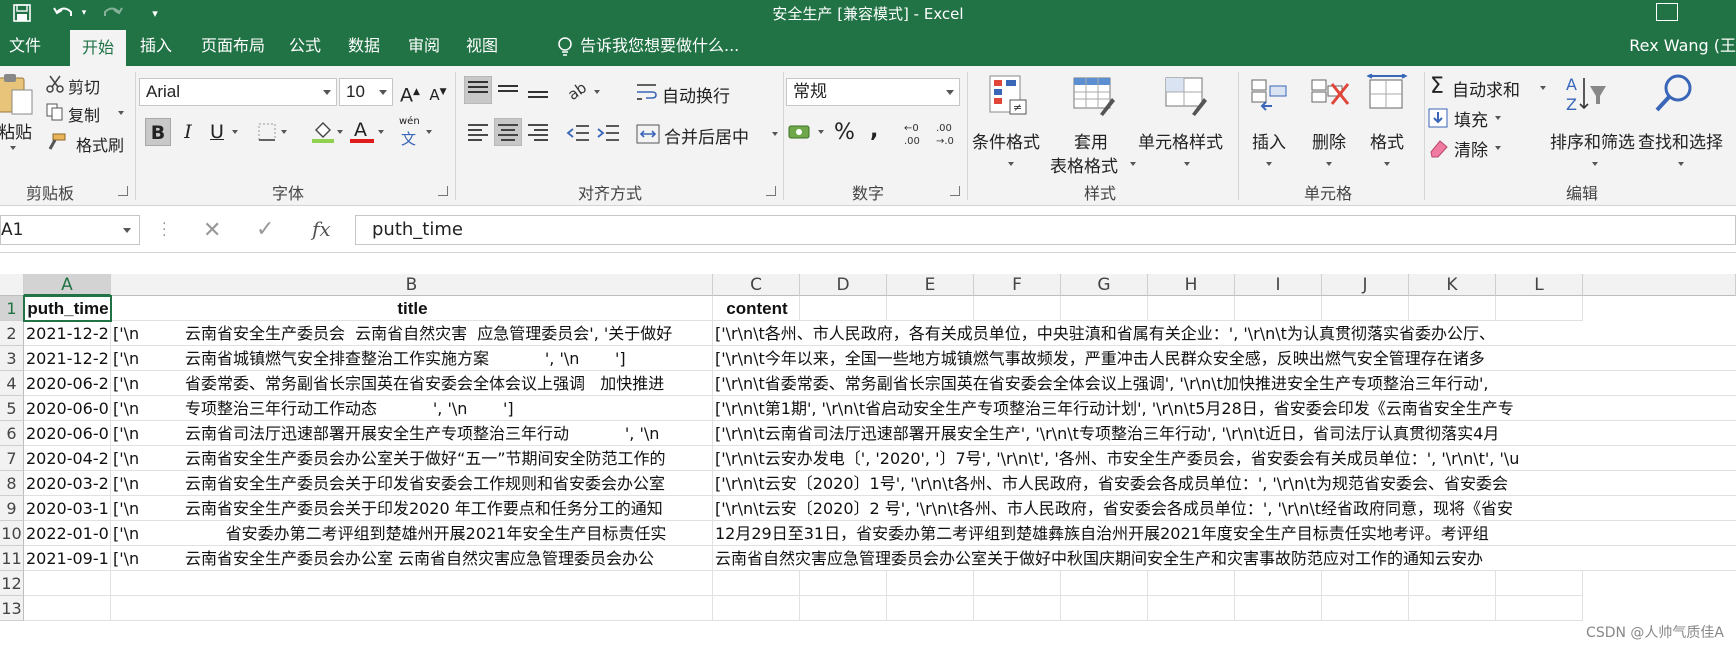 Image resolution: width=1736 pixels, height=646 pixels. I want to click on copy-dropdown-icon, so click(121, 113).